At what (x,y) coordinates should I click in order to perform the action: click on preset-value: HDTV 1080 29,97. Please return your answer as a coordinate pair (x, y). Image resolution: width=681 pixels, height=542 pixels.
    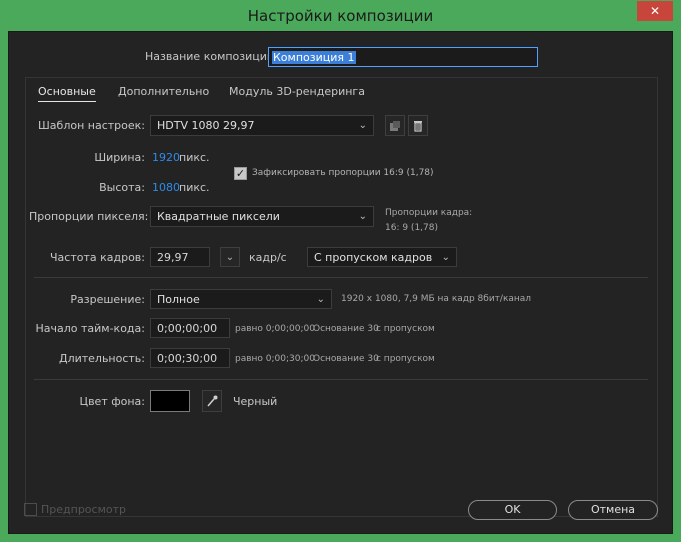
    Looking at the image, I should click on (206, 125).